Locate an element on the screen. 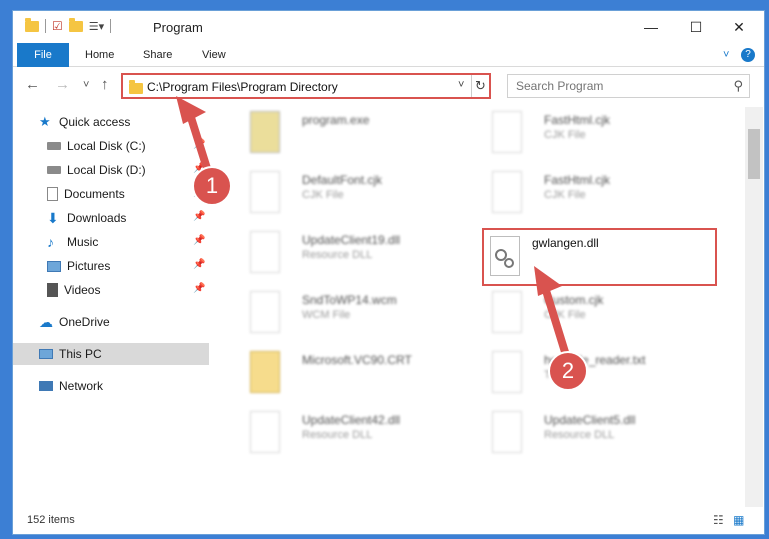 The width and height of the screenshot is (769, 539). search-box: ⚲ is located at coordinates (628, 86).